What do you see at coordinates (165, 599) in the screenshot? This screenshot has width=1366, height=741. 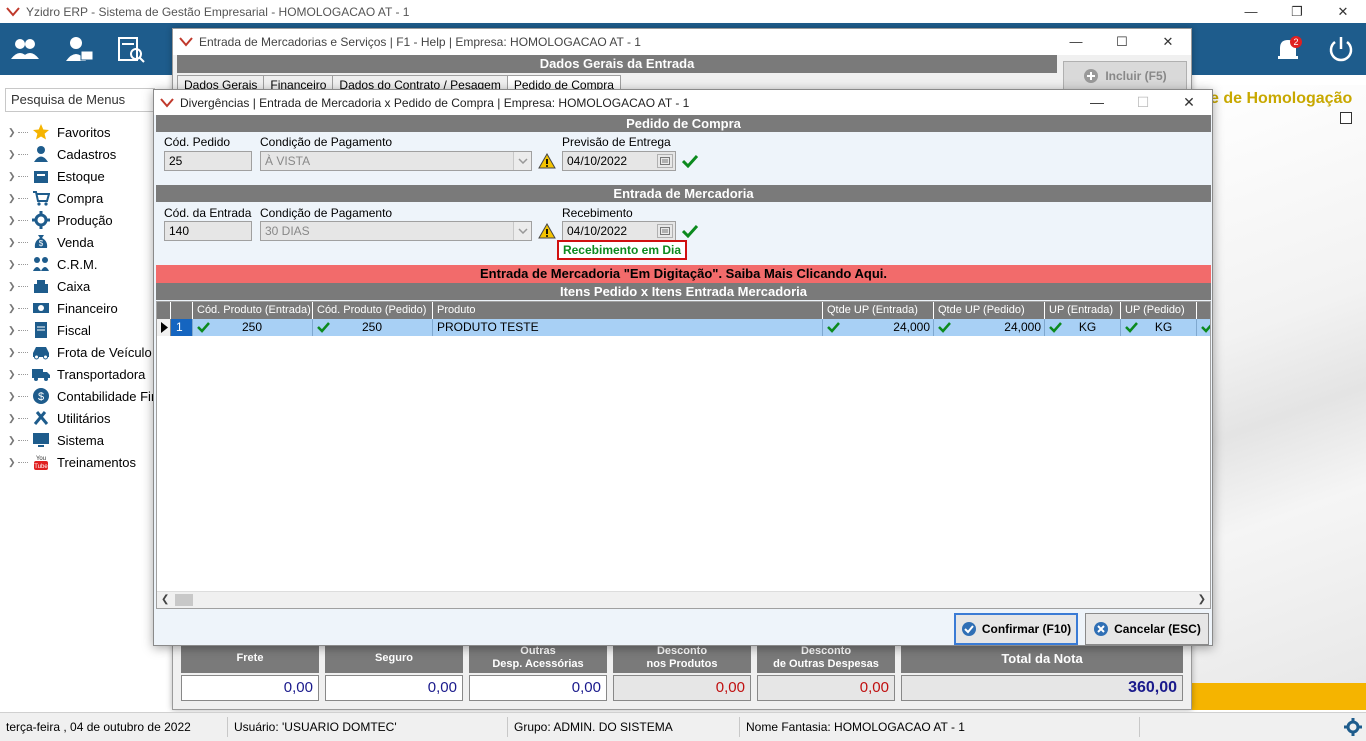 I see `scroll-left-icon: ❮` at bounding box center [165, 599].